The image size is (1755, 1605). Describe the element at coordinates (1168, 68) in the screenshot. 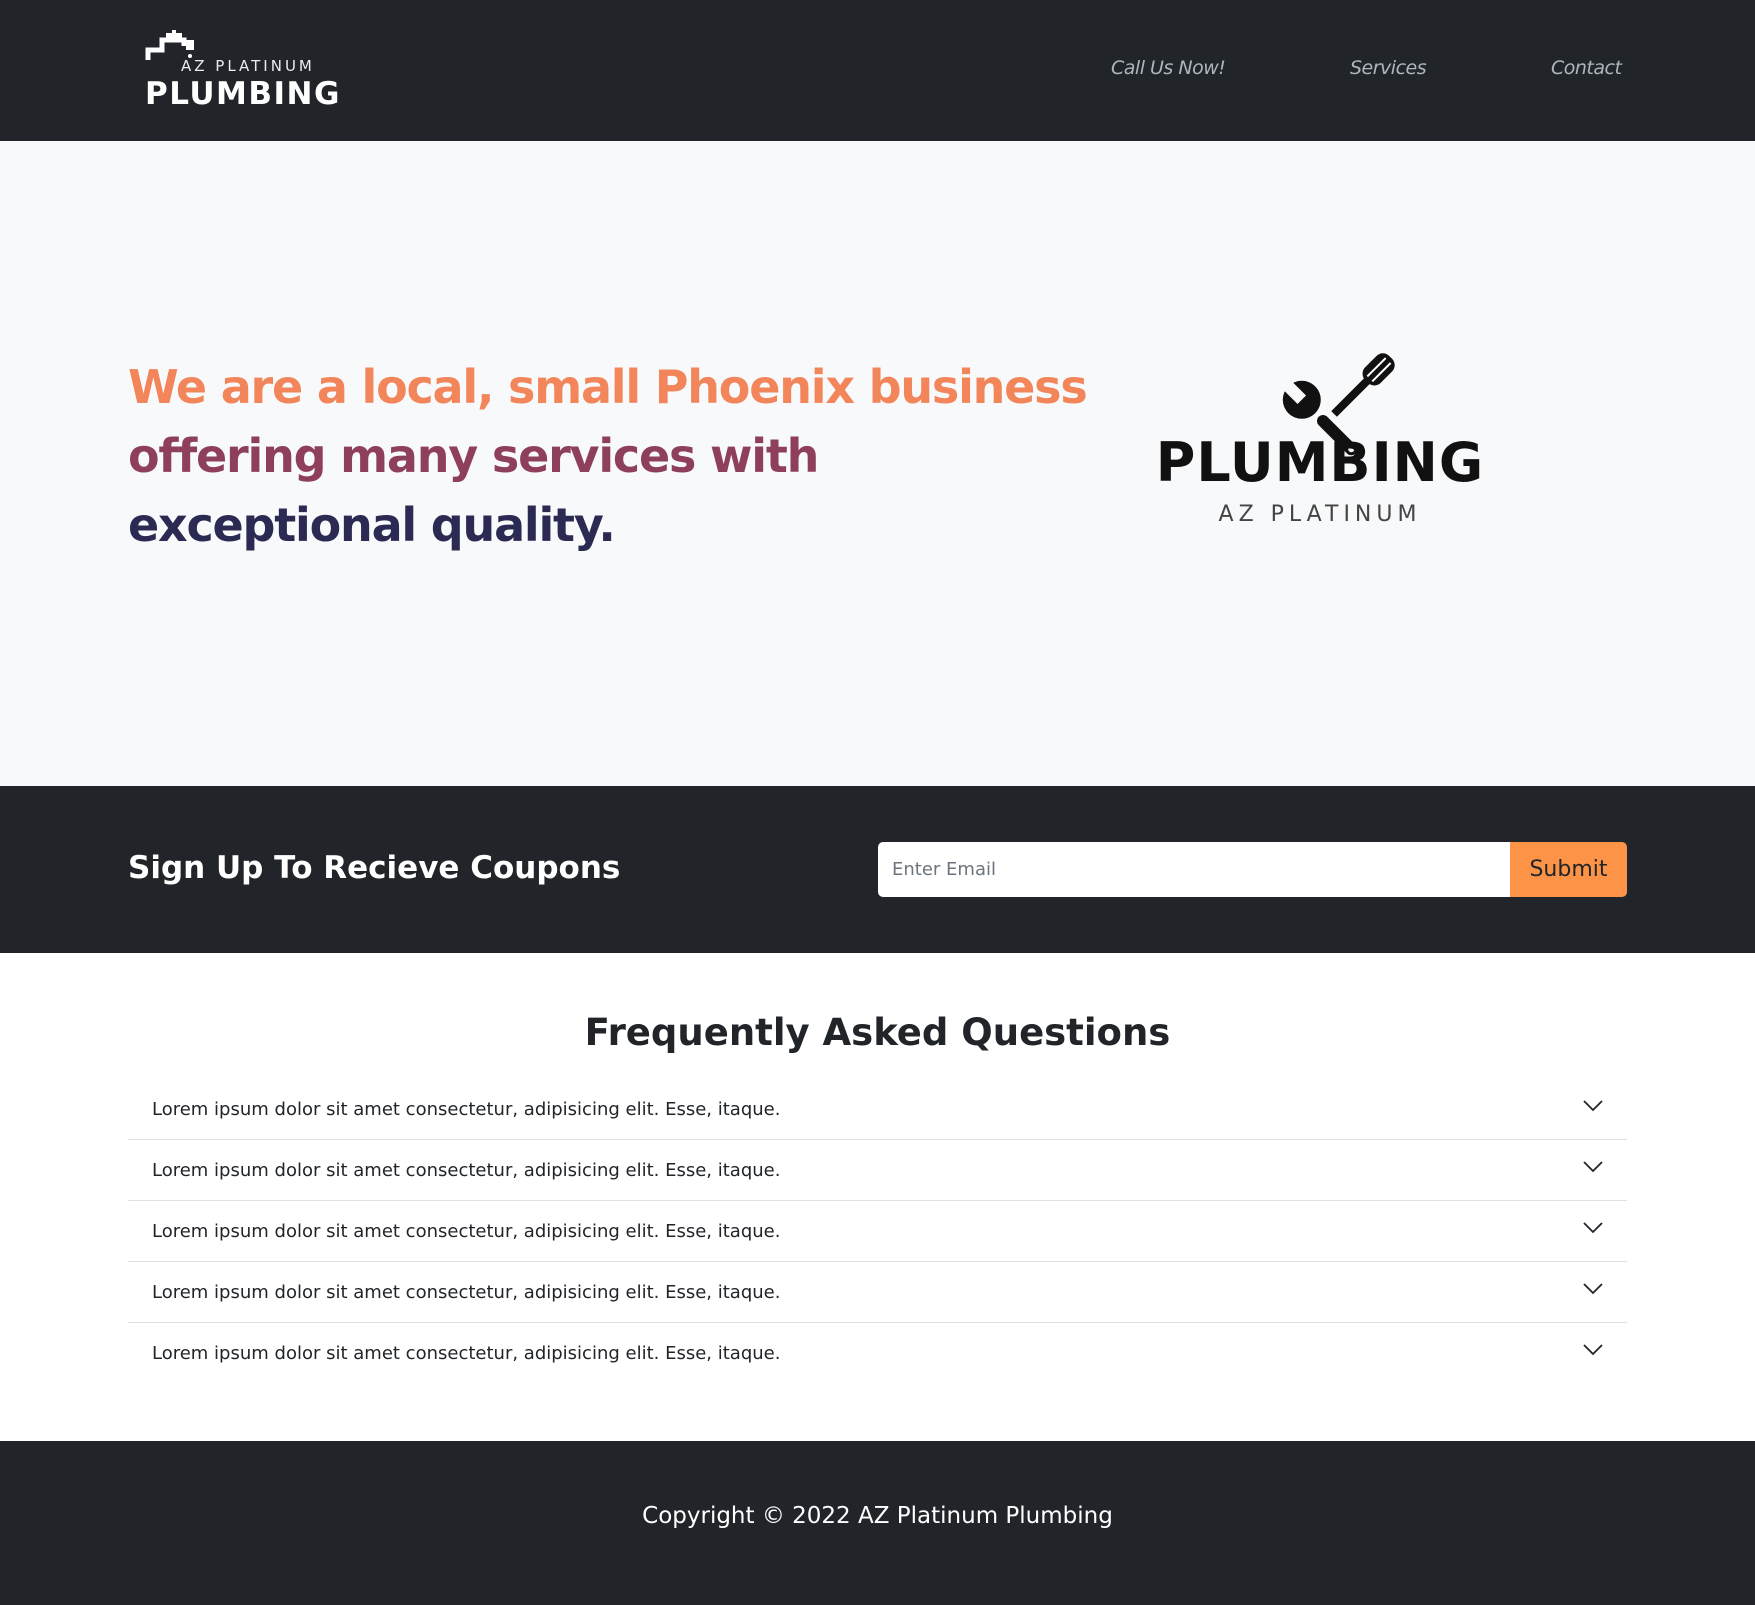

I see `nav-link-call-us: Call Us Now!` at that location.